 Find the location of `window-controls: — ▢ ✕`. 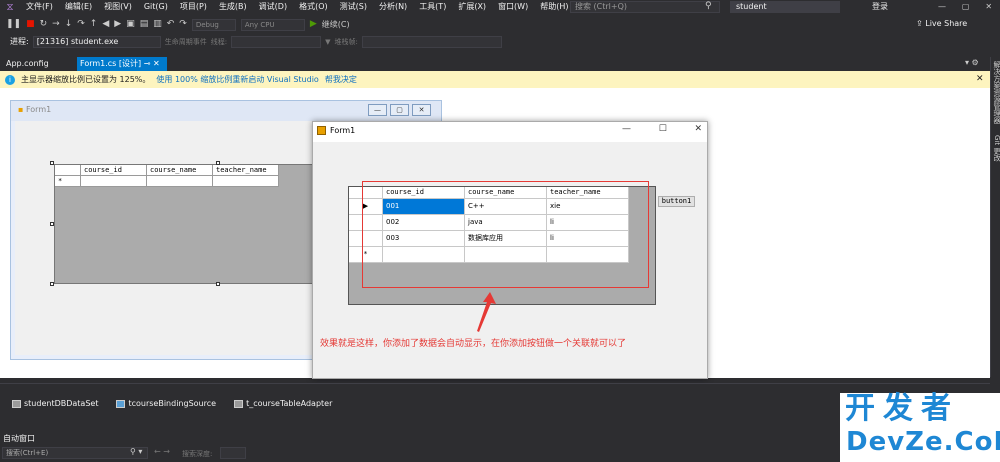

window-controls: — ▢ ✕ is located at coordinates (965, 7).